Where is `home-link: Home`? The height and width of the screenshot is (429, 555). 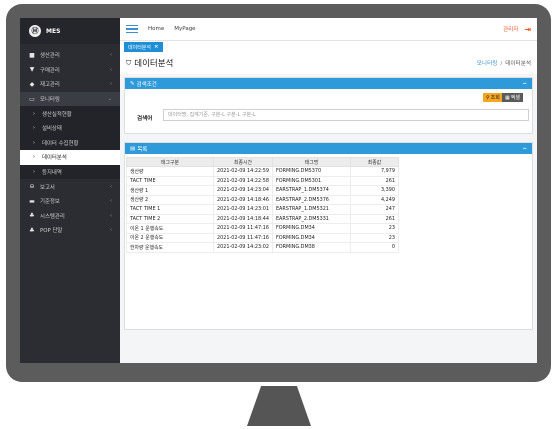
home-link: Home is located at coordinates (156, 29).